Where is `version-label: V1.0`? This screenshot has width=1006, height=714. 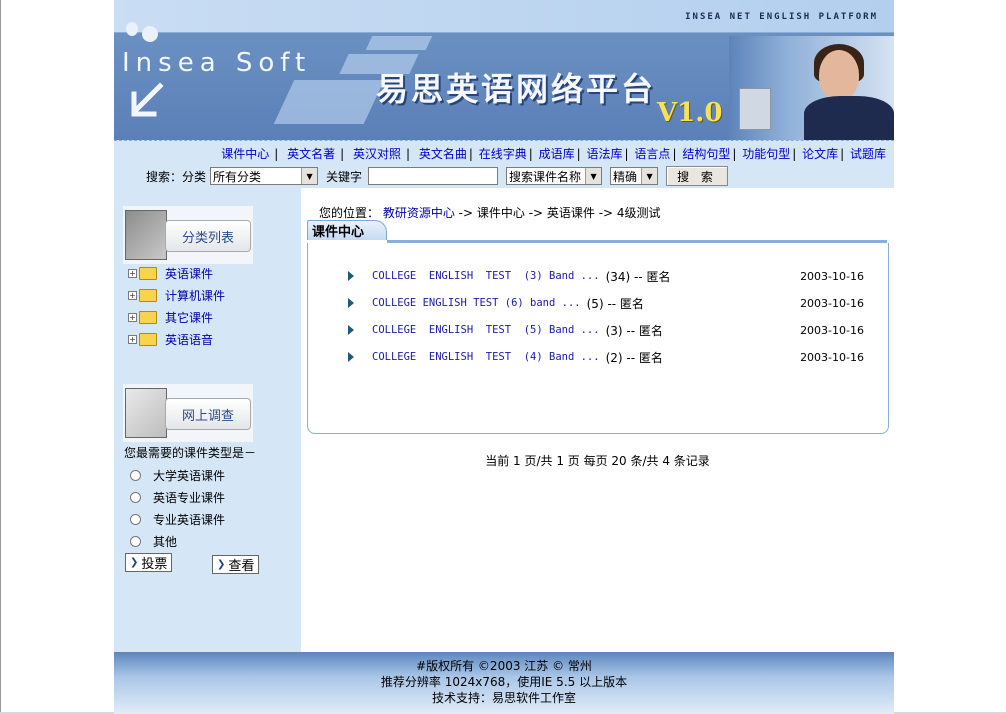 version-label: V1.0 is located at coordinates (690, 113).